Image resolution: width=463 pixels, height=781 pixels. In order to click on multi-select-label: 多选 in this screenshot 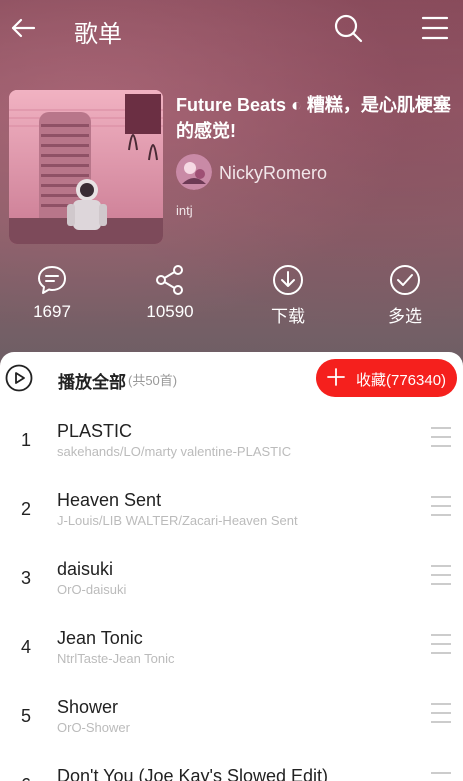, I will do `click(405, 316)`.